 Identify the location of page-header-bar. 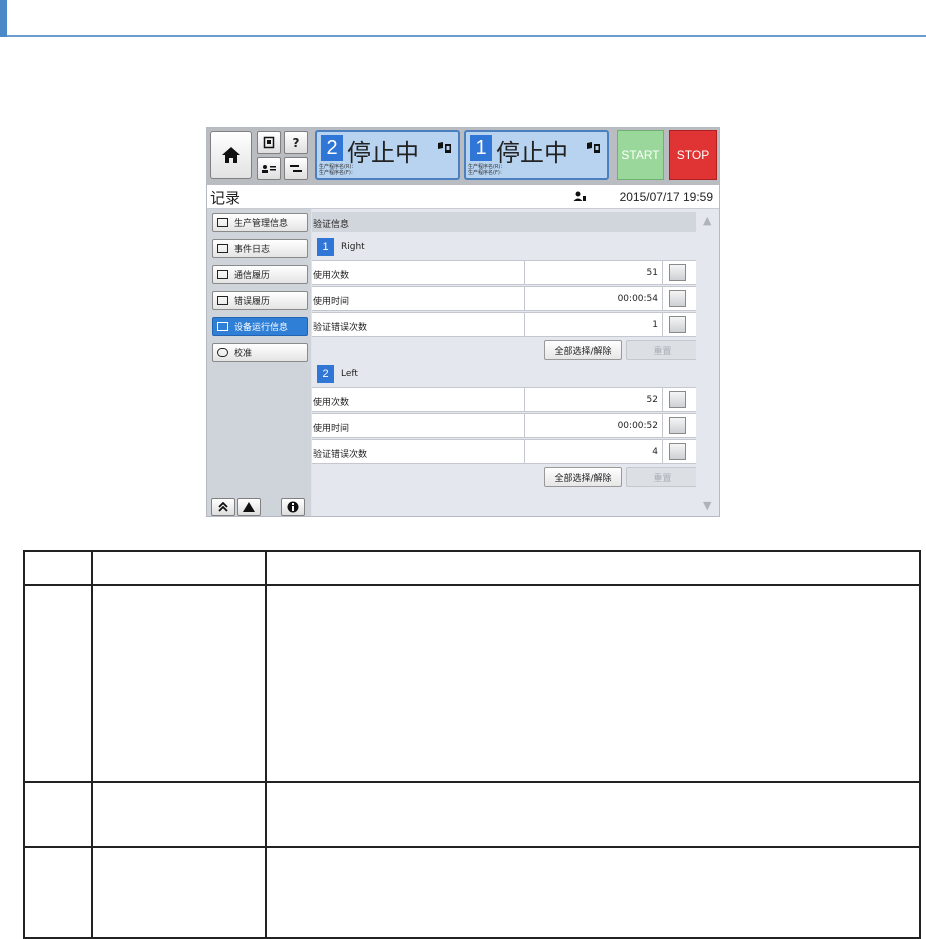
(463, 19).